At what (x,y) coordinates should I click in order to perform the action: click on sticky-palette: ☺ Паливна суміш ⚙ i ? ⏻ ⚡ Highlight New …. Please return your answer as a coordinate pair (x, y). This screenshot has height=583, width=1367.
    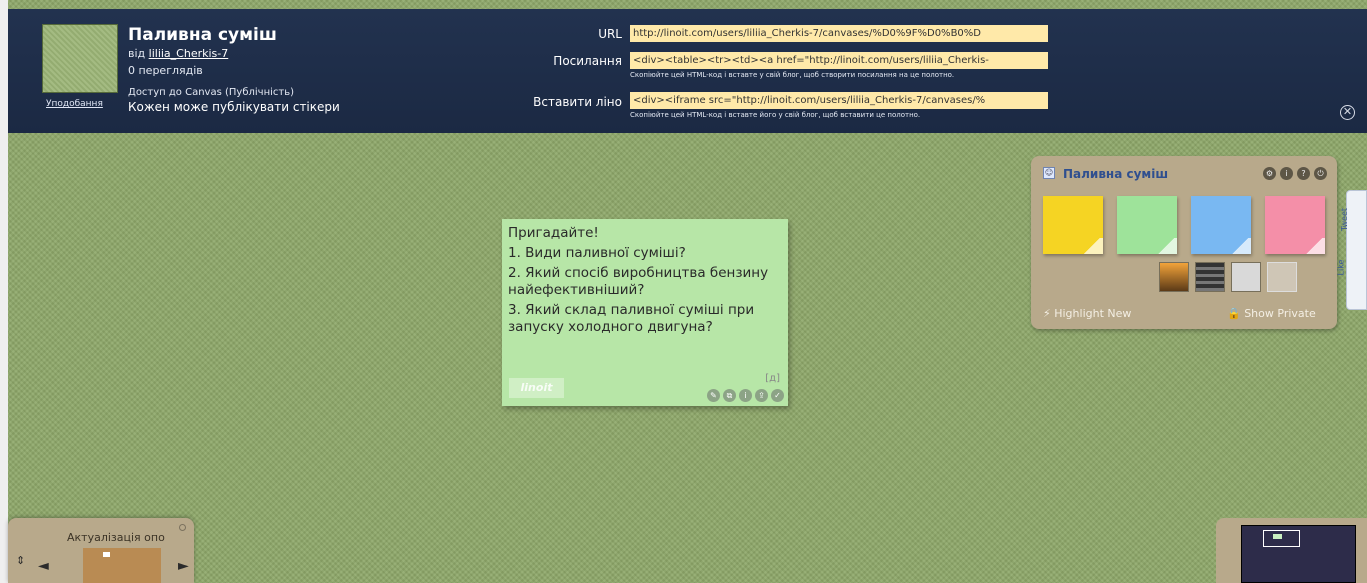
    Looking at the image, I should click on (1184, 242).